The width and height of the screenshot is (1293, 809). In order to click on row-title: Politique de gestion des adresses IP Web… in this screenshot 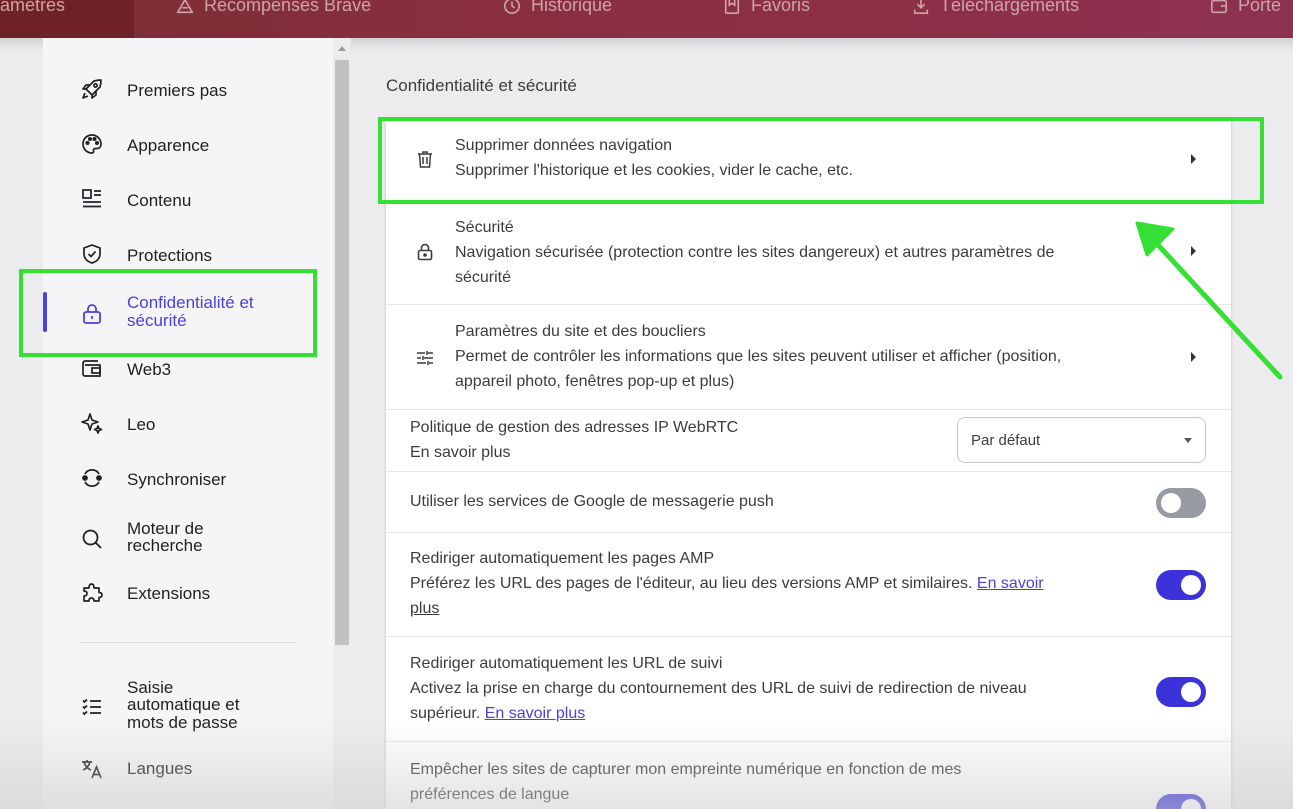, I will do `click(574, 427)`.